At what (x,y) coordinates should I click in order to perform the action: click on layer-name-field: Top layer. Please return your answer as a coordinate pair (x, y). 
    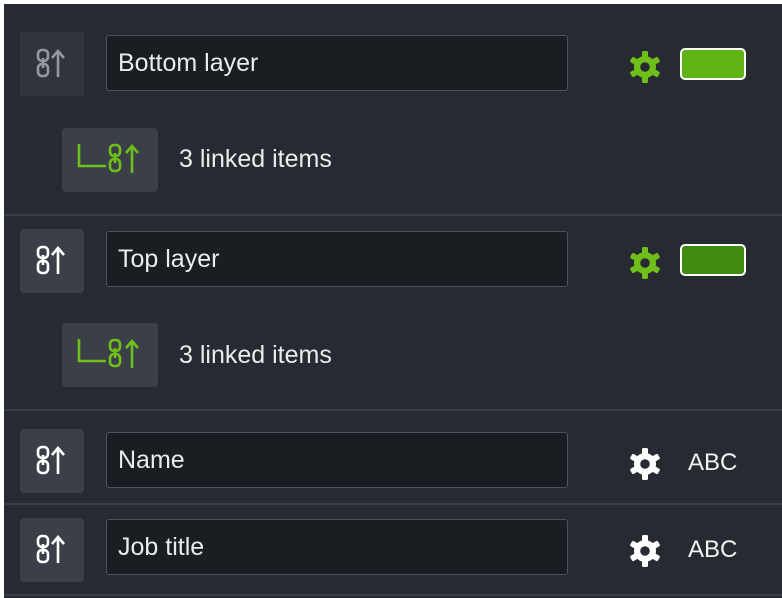
    Looking at the image, I should click on (337, 259).